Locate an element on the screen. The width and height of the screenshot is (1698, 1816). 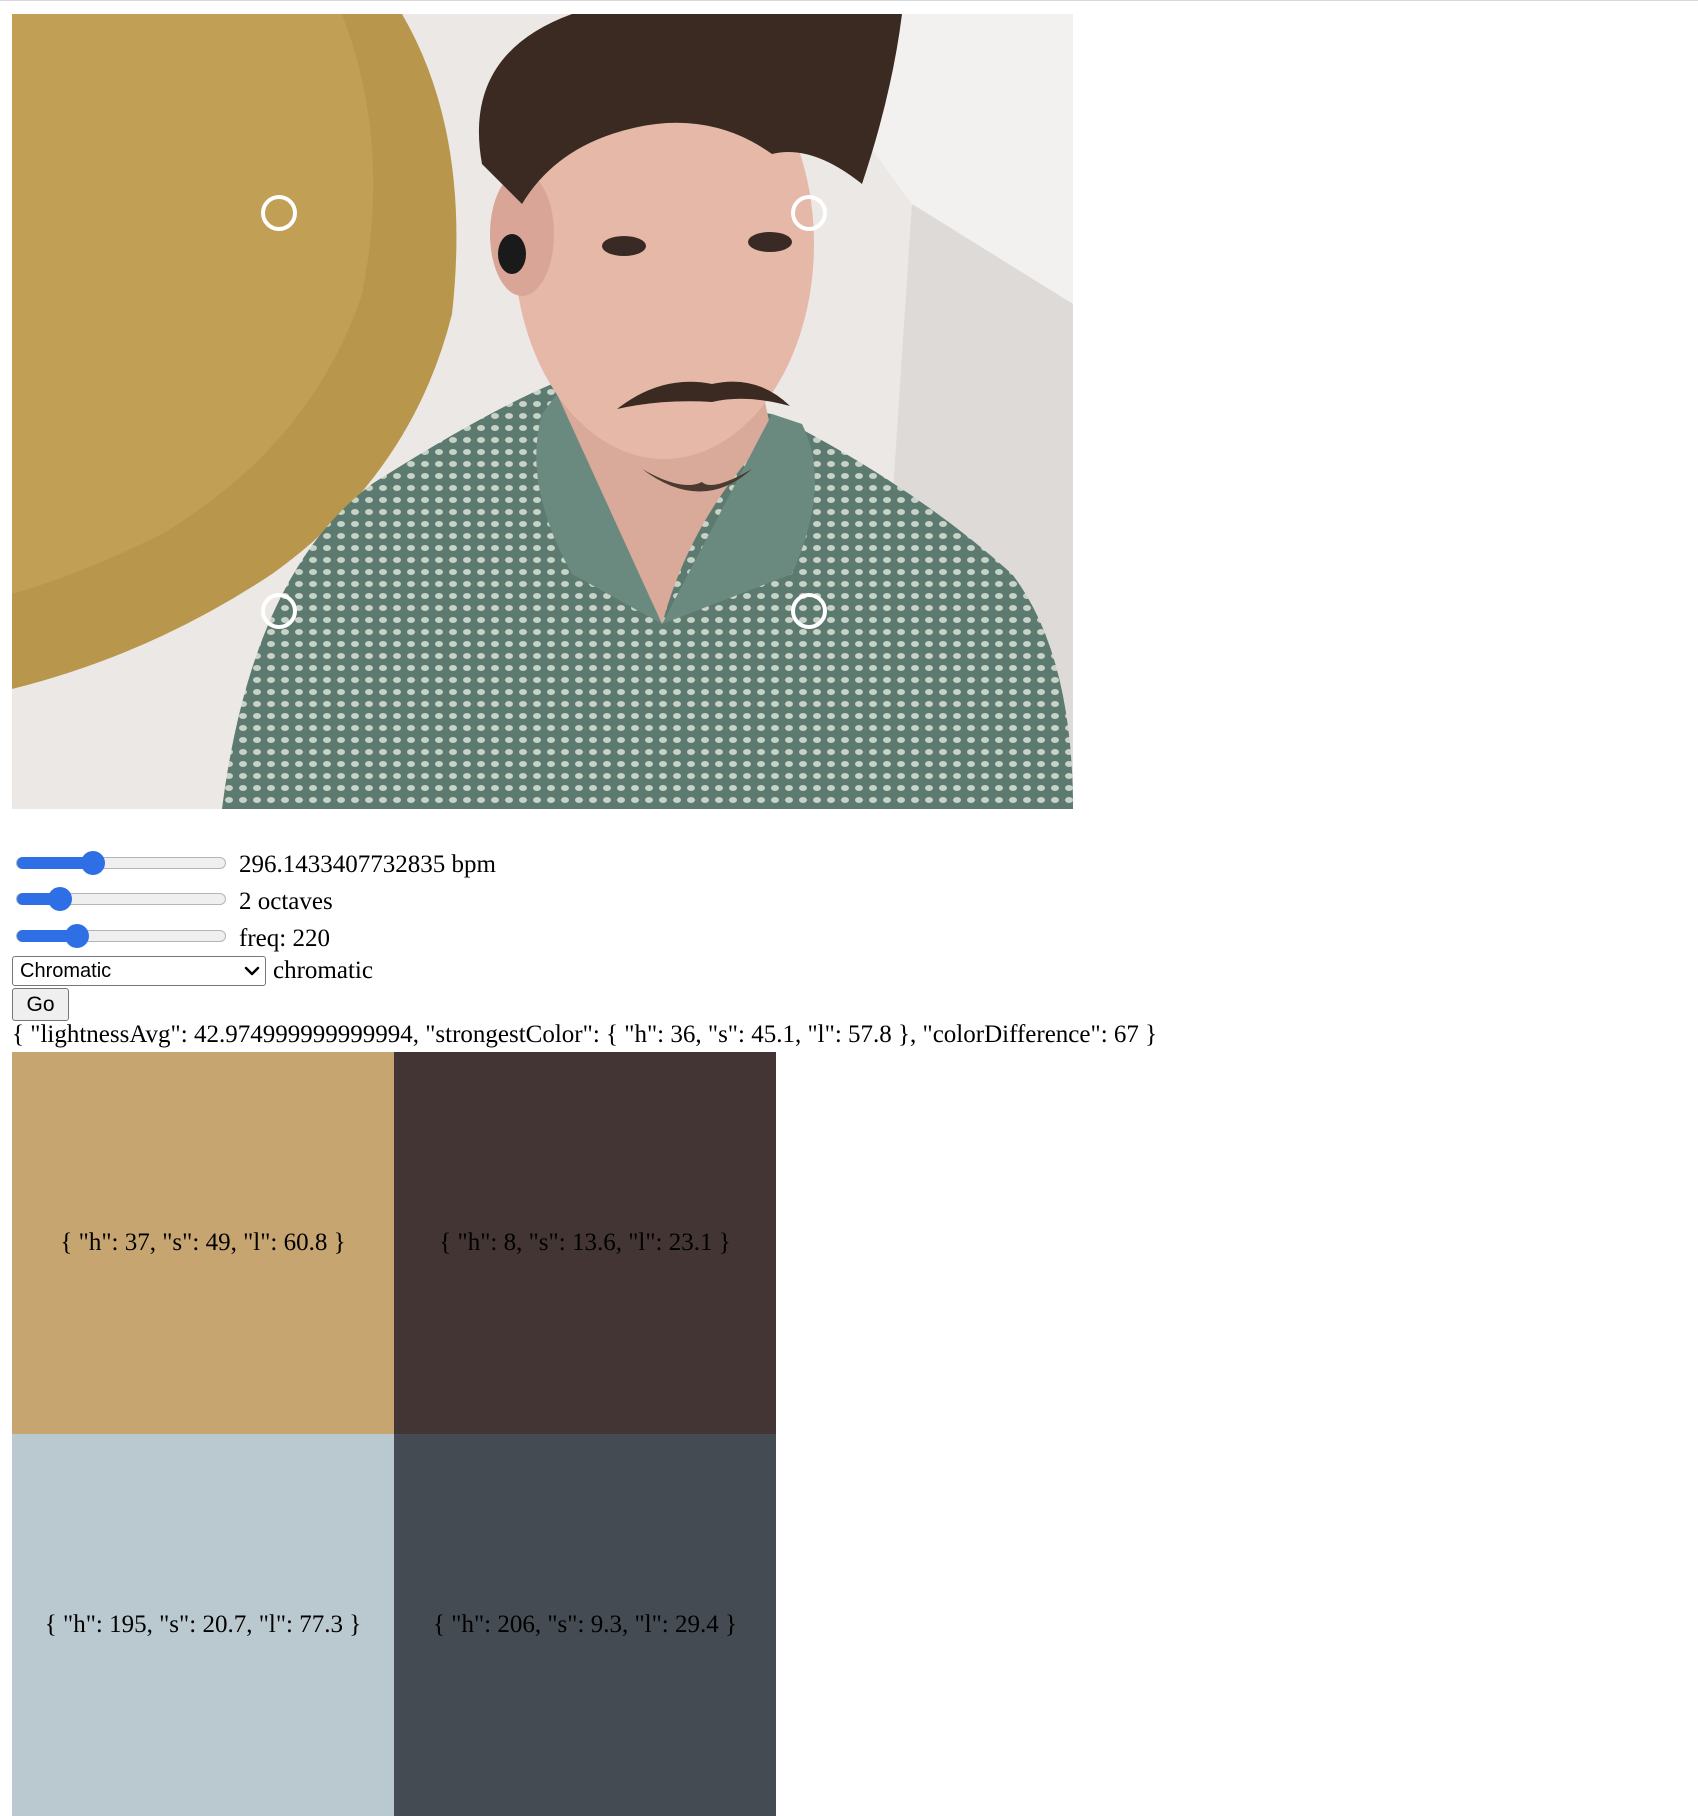
color-swatch-3: { "h": 195, "s": 20.7, "l": 77.3 } is located at coordinates (203, 1625).